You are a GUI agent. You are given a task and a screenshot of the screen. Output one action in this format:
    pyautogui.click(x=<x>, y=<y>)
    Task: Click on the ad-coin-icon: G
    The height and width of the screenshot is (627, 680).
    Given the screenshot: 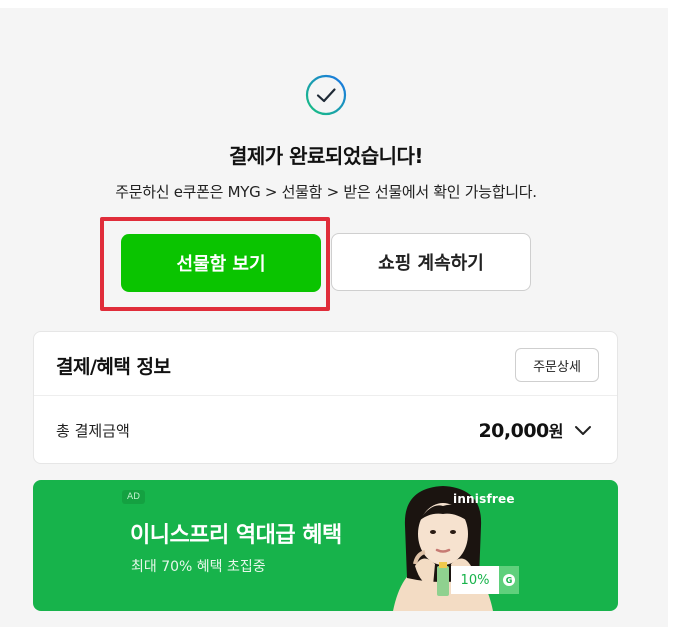 What is the action you would take?
    pyautogui.click(x=509, y=580)
    